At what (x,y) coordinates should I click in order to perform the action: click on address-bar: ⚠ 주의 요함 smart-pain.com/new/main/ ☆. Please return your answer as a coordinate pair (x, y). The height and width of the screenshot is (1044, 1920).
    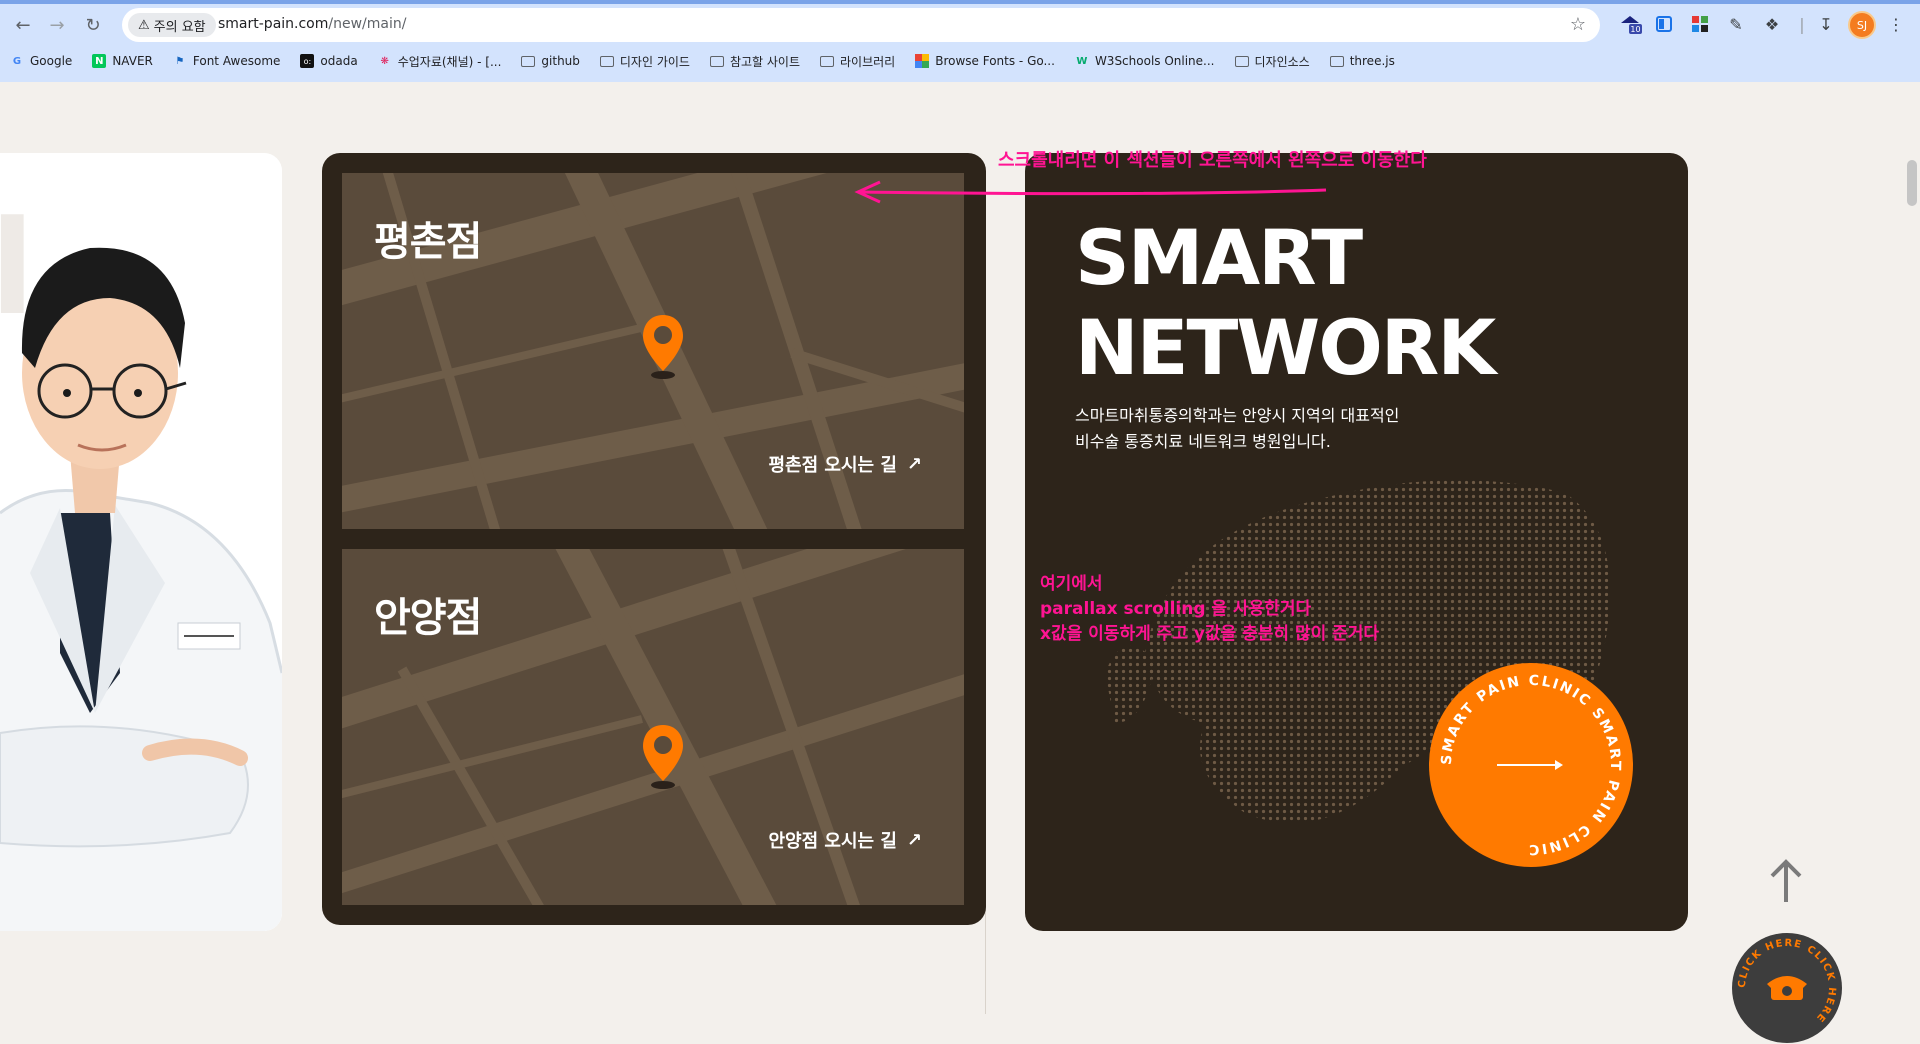
    Looking at the image, I should click on (861, 25).